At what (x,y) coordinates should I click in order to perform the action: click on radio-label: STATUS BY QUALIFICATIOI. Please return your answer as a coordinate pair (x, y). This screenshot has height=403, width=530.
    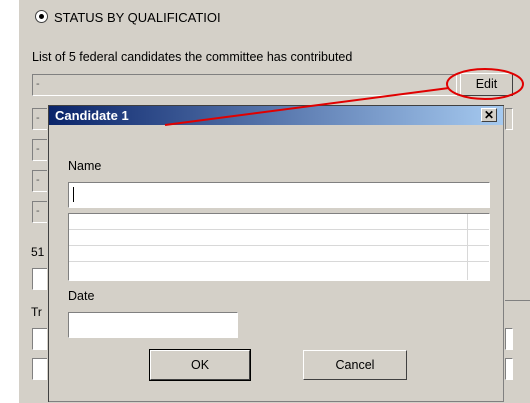
    Looking at the image, I should click on (137, 17).